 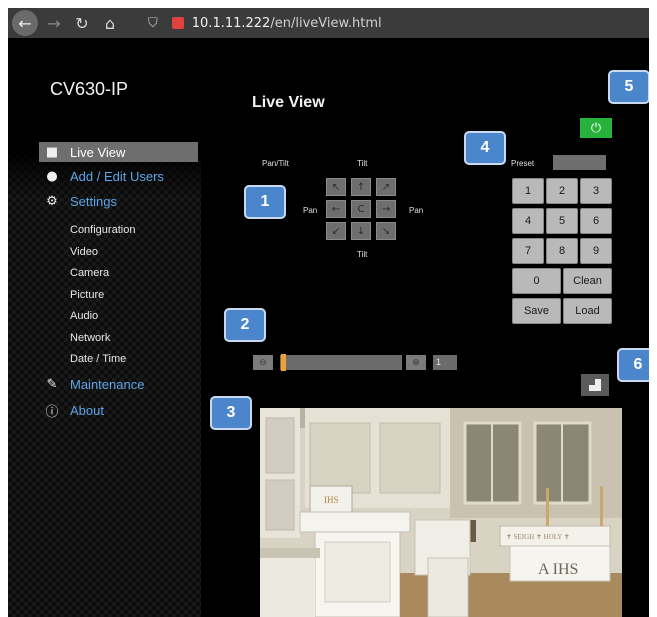 What do you see at coordinates (596, 251) in the screenshot?
I see `keypad-9-button: 9` at bounding box center [596, 251].